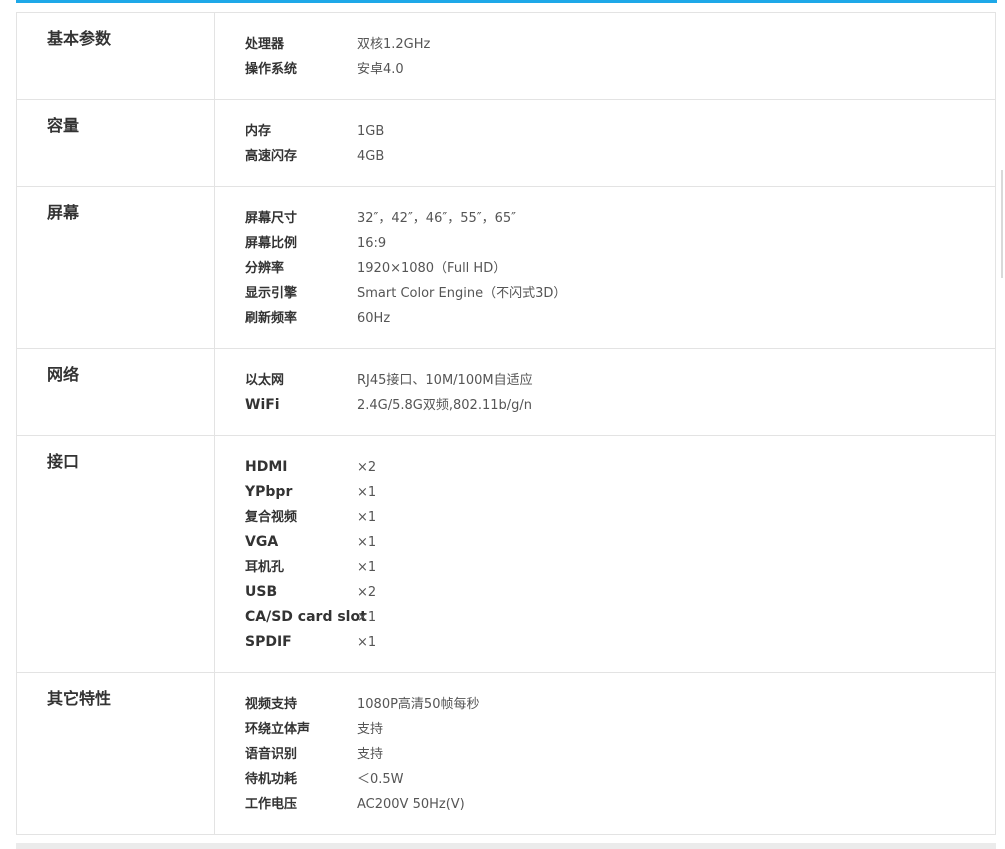  What do you see at coordinates (271, 156) in the screenshot?
I see `spec-key: 高速闪存` at bounding box center [271, 156].